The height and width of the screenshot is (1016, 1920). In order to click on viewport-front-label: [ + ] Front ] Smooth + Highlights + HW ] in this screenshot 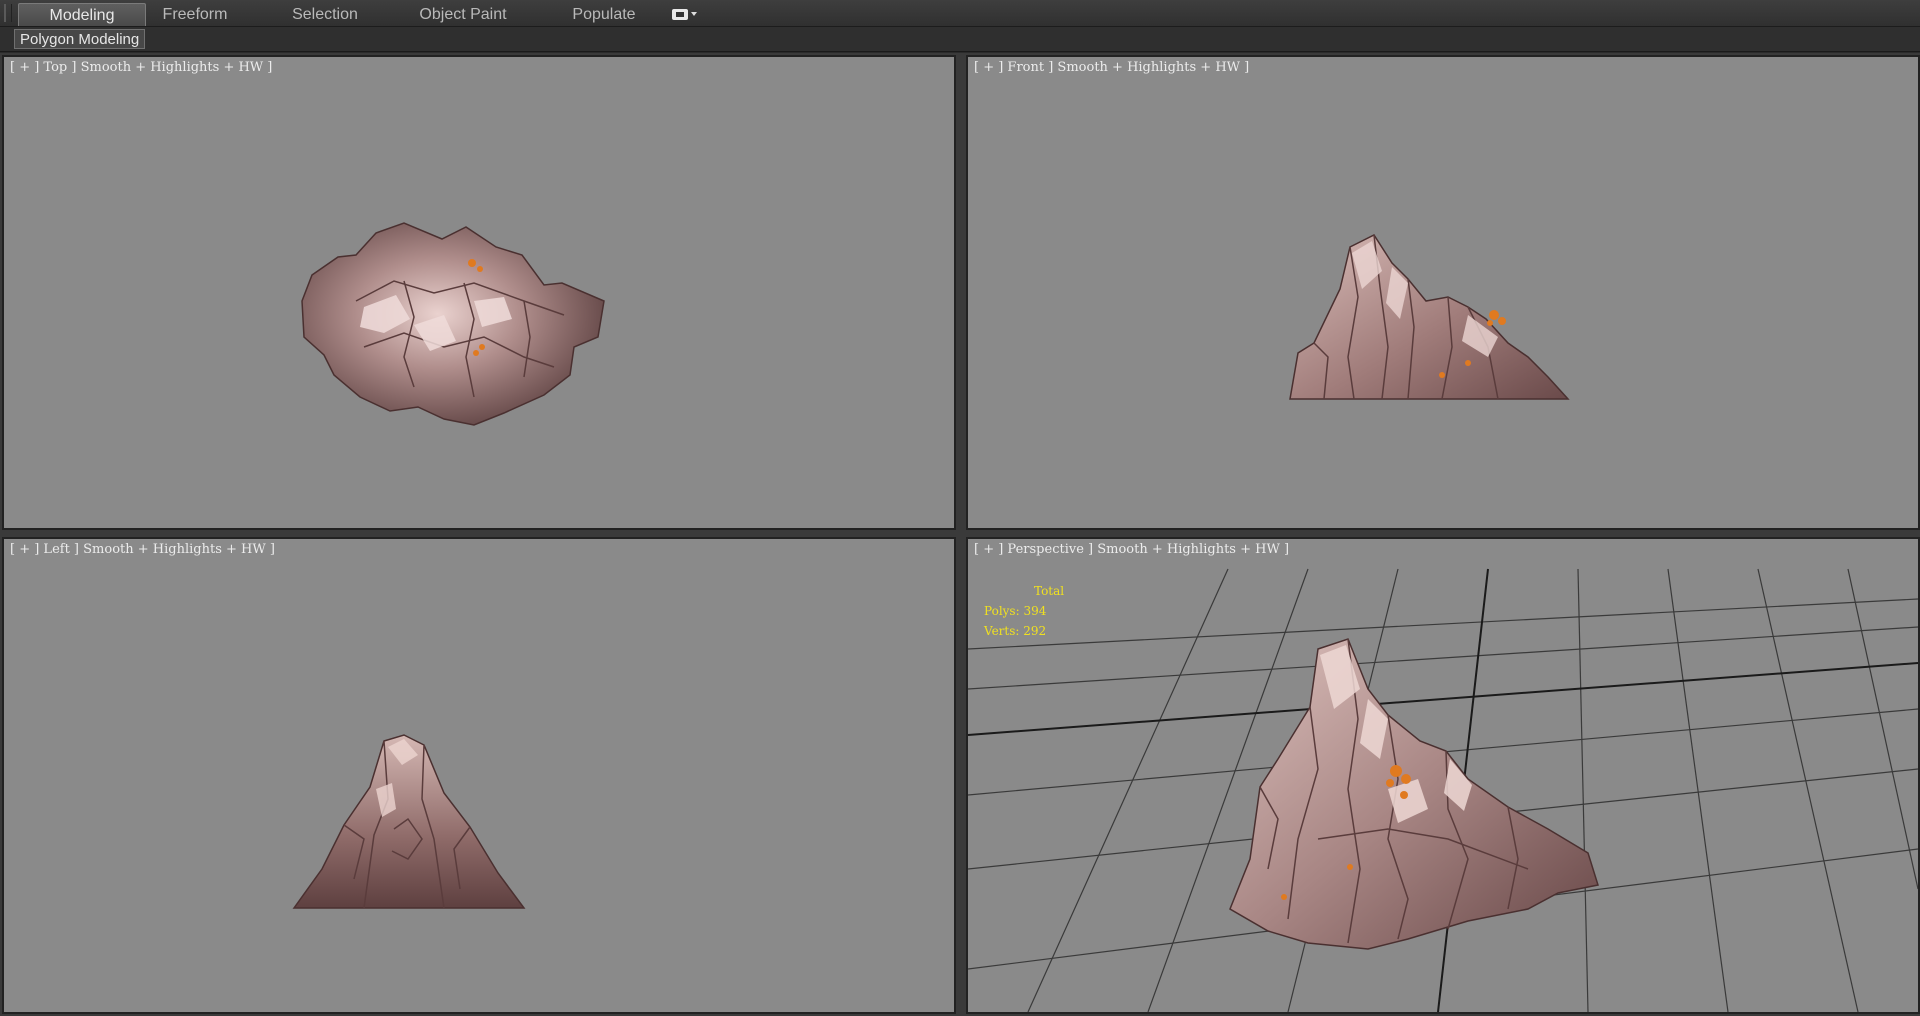, I will do `click(1111, 67)`.